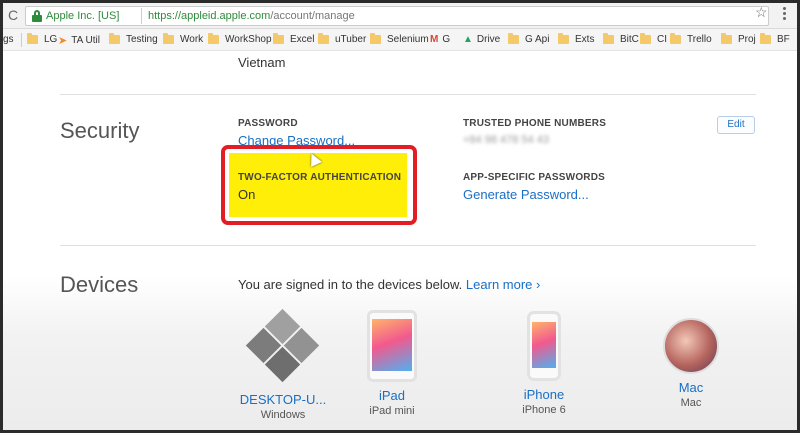  What do you see at coordinates (141, 16) in the screenshot?
I see `url-divider` at bounding box center [141, 16].